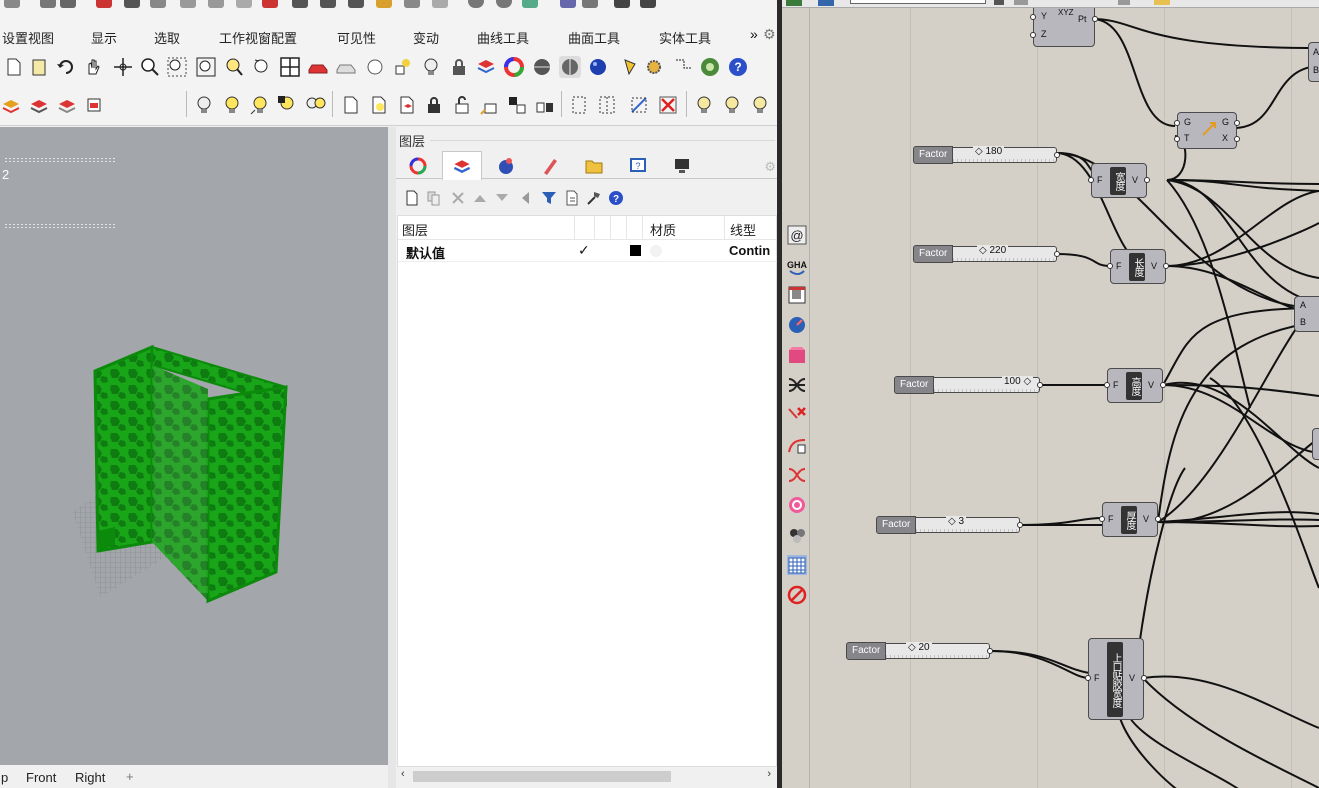  I want to click on weave-icon, so click(797, 385).